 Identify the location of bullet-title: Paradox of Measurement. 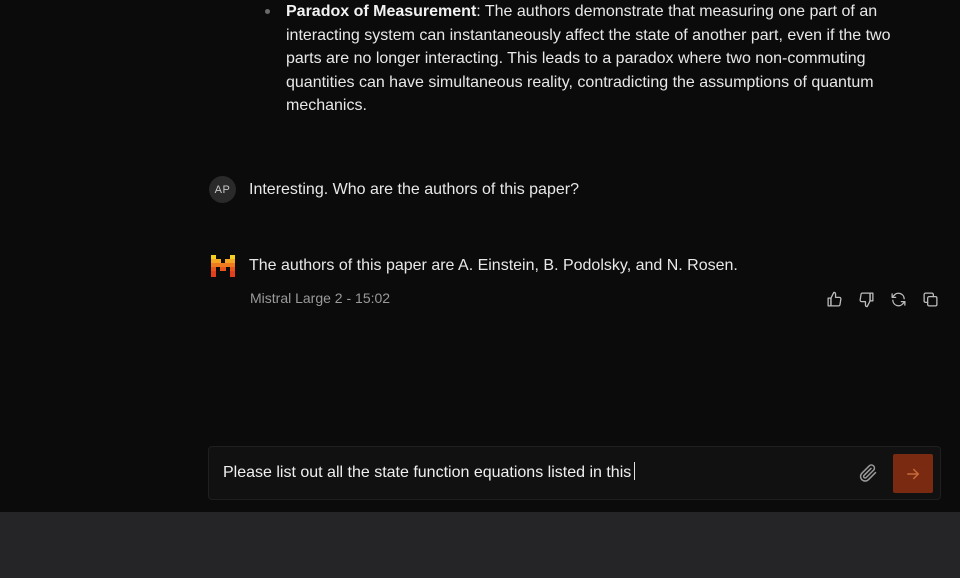
(381, 11).